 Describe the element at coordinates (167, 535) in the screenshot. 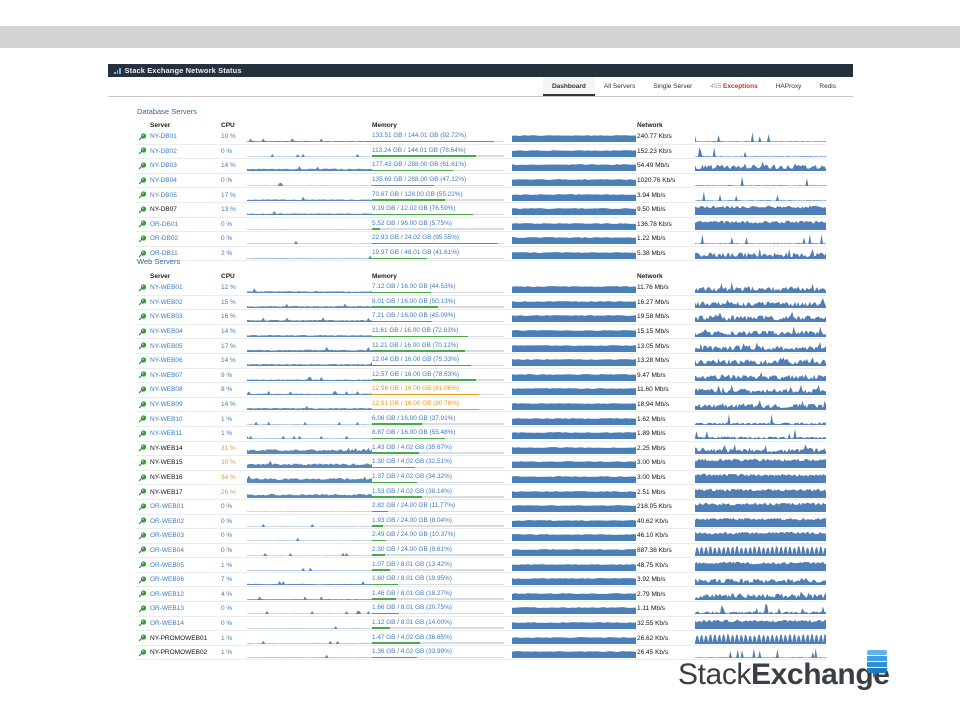

I see `server-link: OR-WEB03` at that location.